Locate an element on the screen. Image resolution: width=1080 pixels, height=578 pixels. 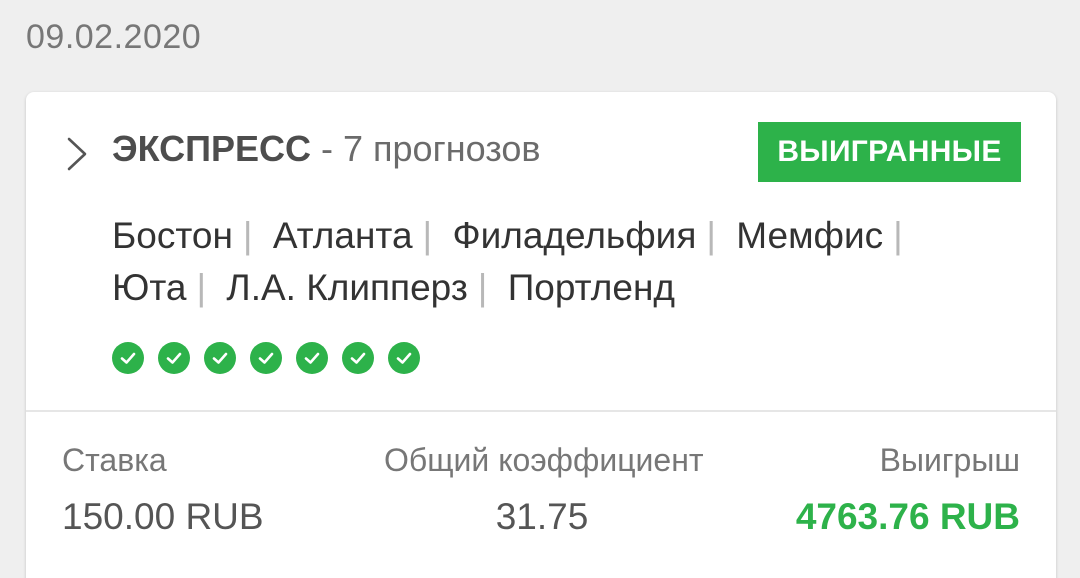
team-name: Портленд is located at coordinates (591, 287).